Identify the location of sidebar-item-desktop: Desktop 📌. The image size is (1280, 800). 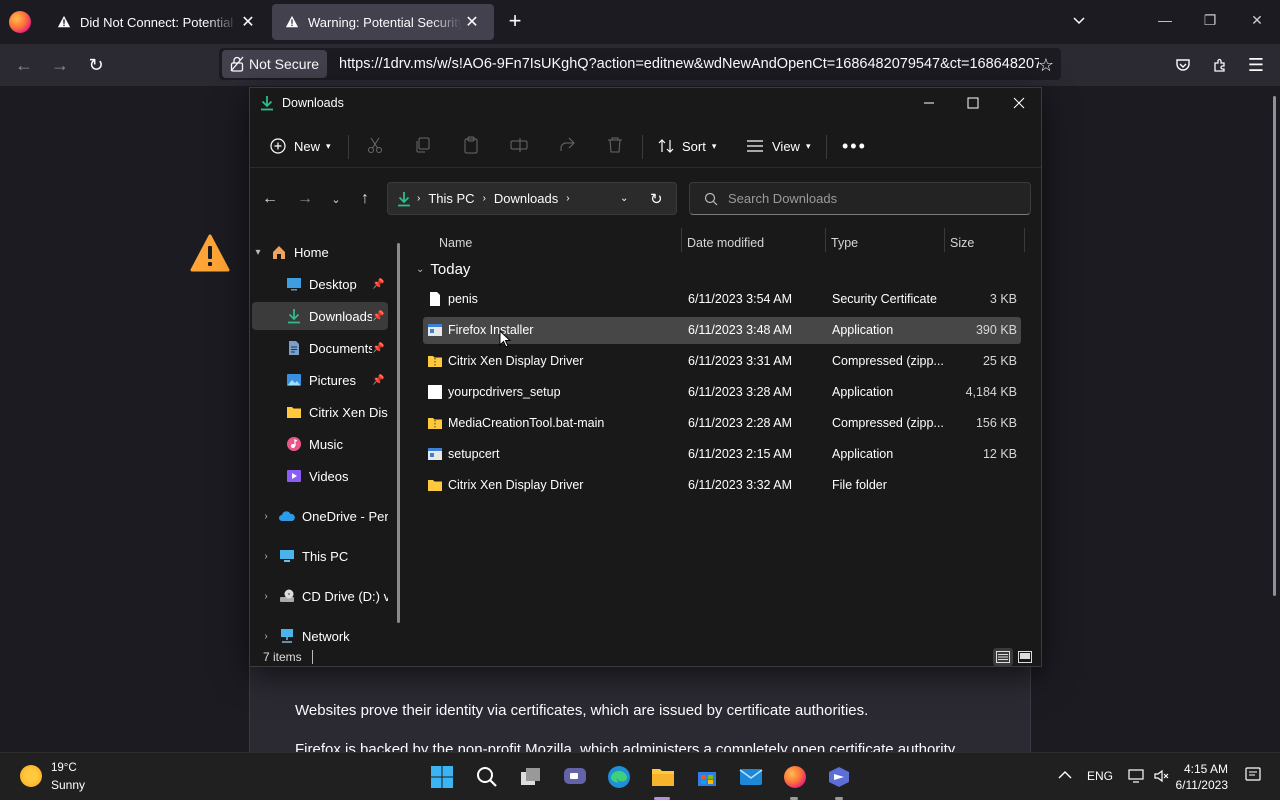
(320, 284).